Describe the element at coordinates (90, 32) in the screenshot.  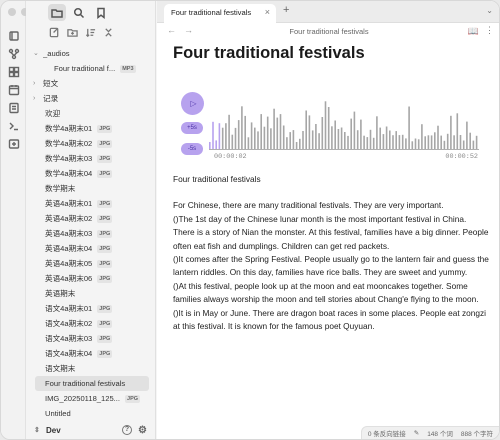
I see `sort-icon` at that location.